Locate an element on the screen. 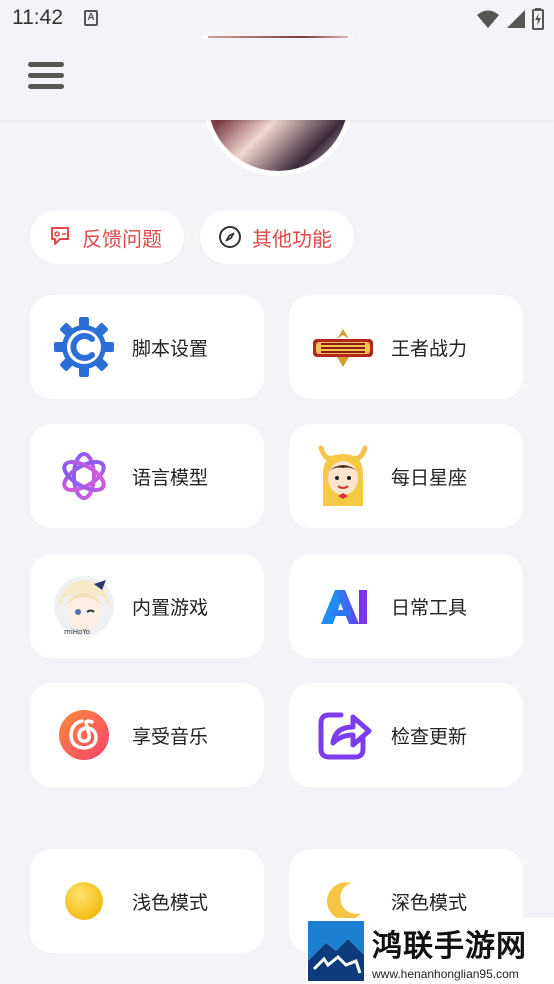 This screenshot has height=984, width=554. status-icons is located at coordinates (510, 19).